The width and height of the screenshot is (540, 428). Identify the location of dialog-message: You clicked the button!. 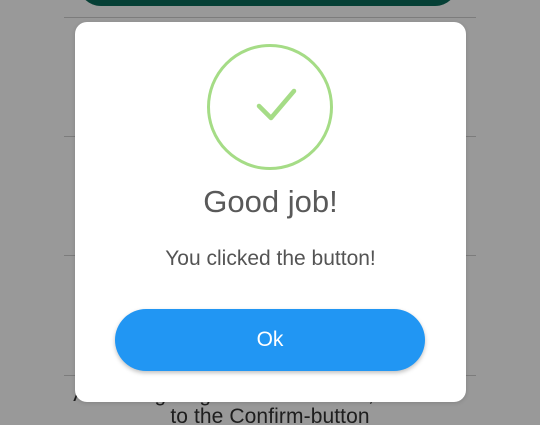
(270, 258).